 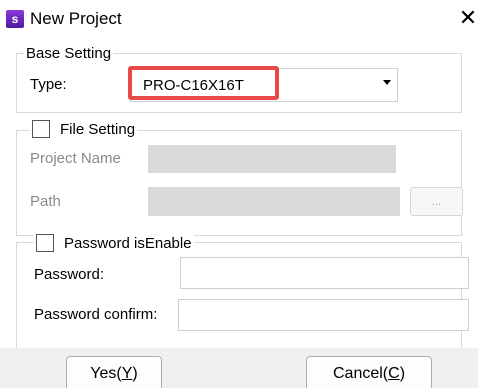 What do you see at coordinates (135, 373) in the screenshot?
I see `yes-button-label-close: )` at bounding box center [135, 373].